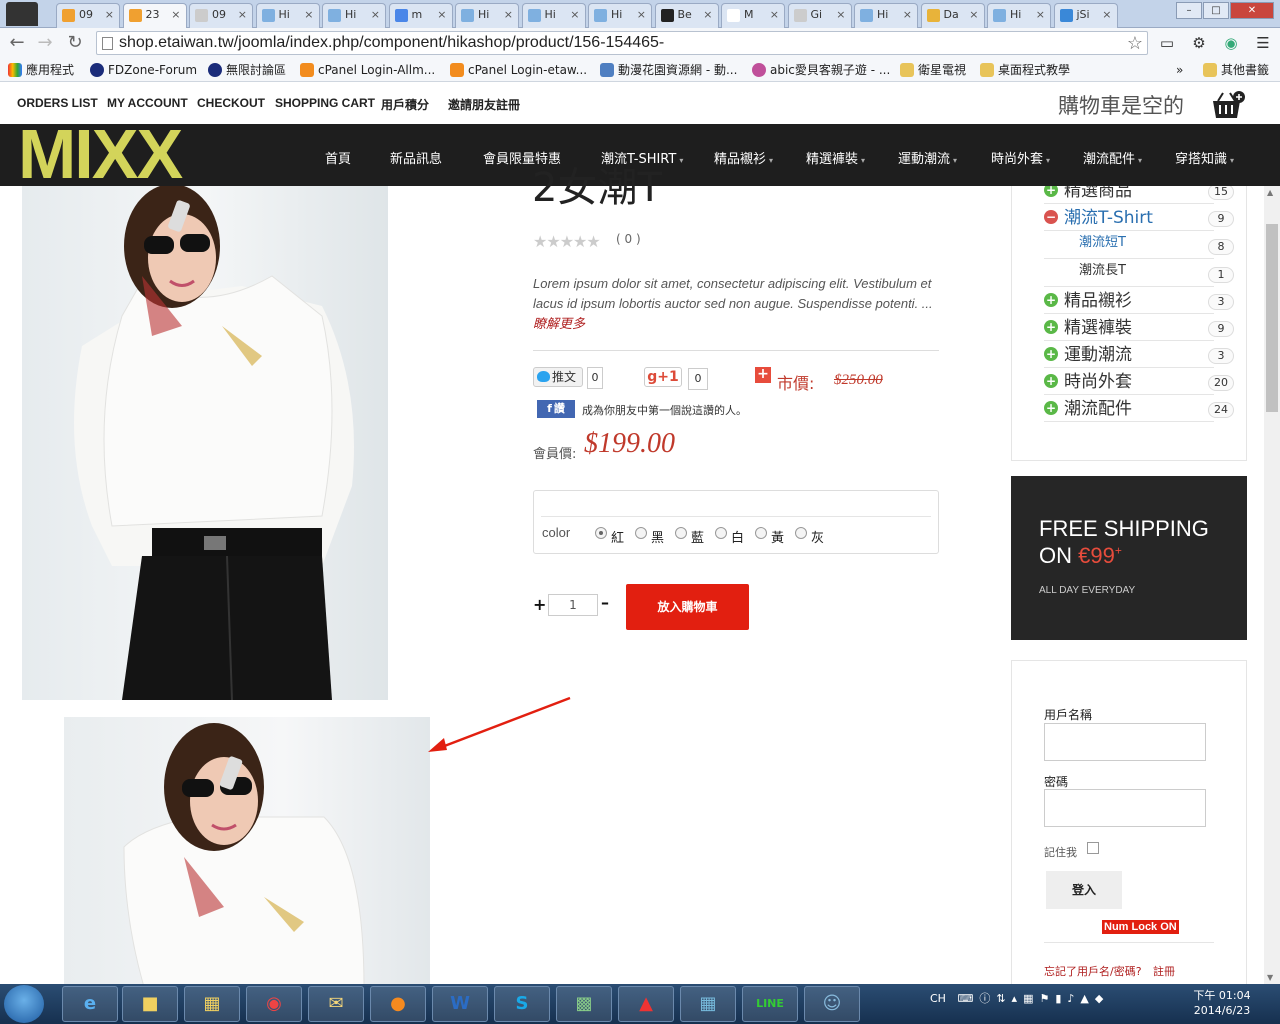  I want to click on category-item: + 潮流配件, so click(1088, 406).